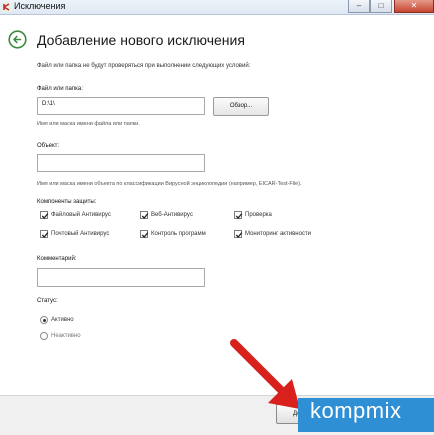  I want to click on checkbox-label: Почтовый Антивирус, so click(80, 234).